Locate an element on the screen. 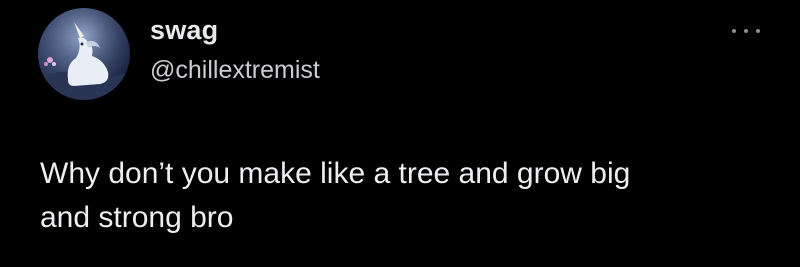 The width and height of the screenshot is (800, 267). unicorn-avatar-icon is located at coordinates (84, 54).